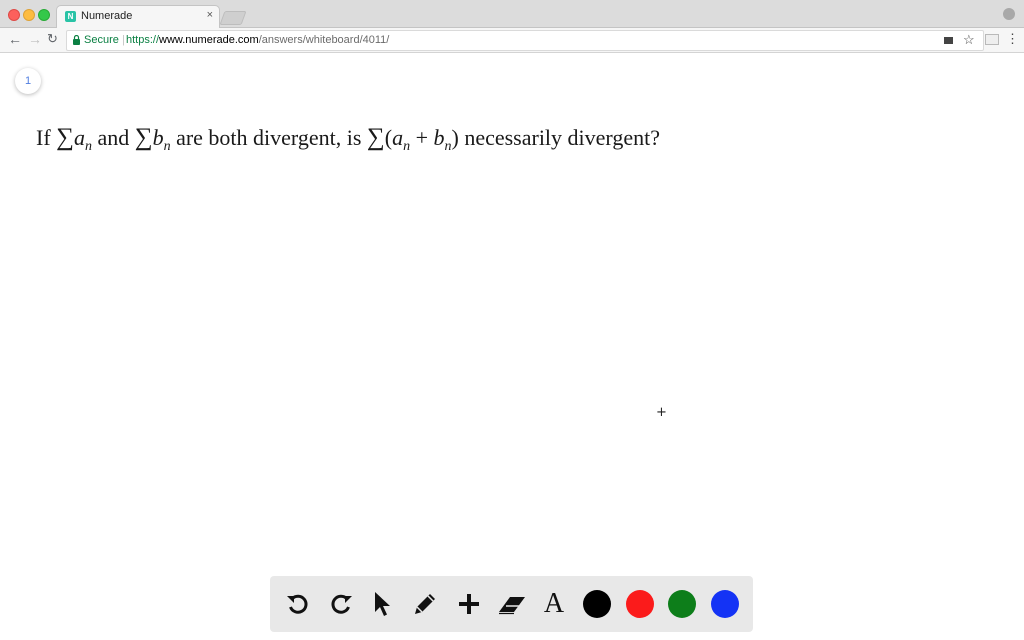  What do you see at coordinates (1009, 14) in the screenshot?
I see `profile-icon` at bounding box center [1009, 14].